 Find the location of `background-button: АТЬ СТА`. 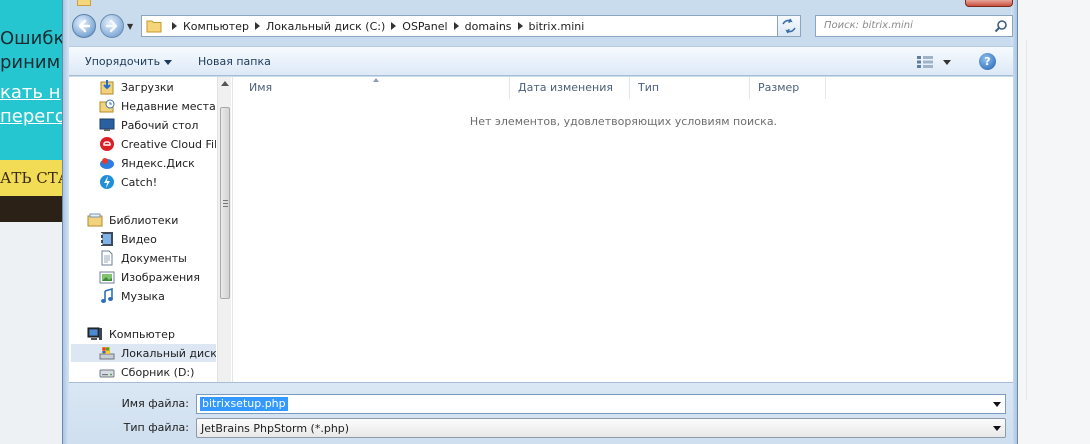

background-button: АТЬ СТА is located at coordinates (31, 178).